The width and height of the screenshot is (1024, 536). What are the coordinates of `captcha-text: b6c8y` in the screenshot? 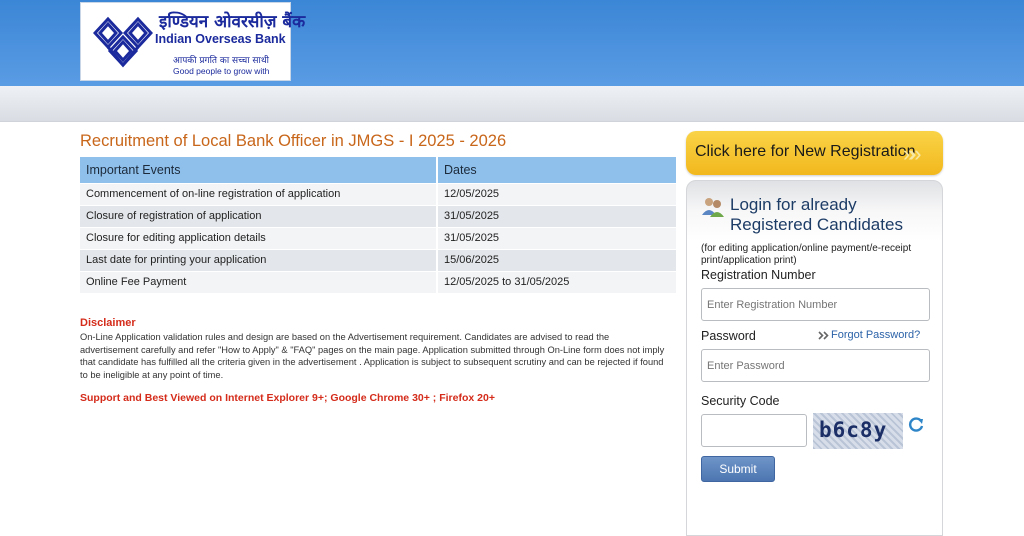 It's located at (853, 430).